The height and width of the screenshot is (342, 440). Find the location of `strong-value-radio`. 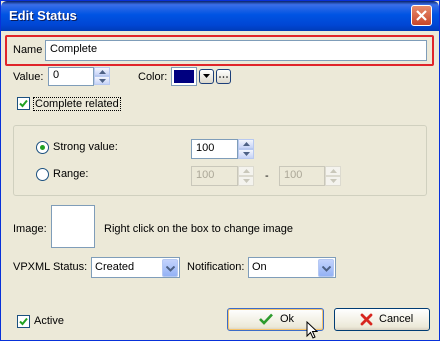

strong-value-radio is located at coordinates (42, 147).